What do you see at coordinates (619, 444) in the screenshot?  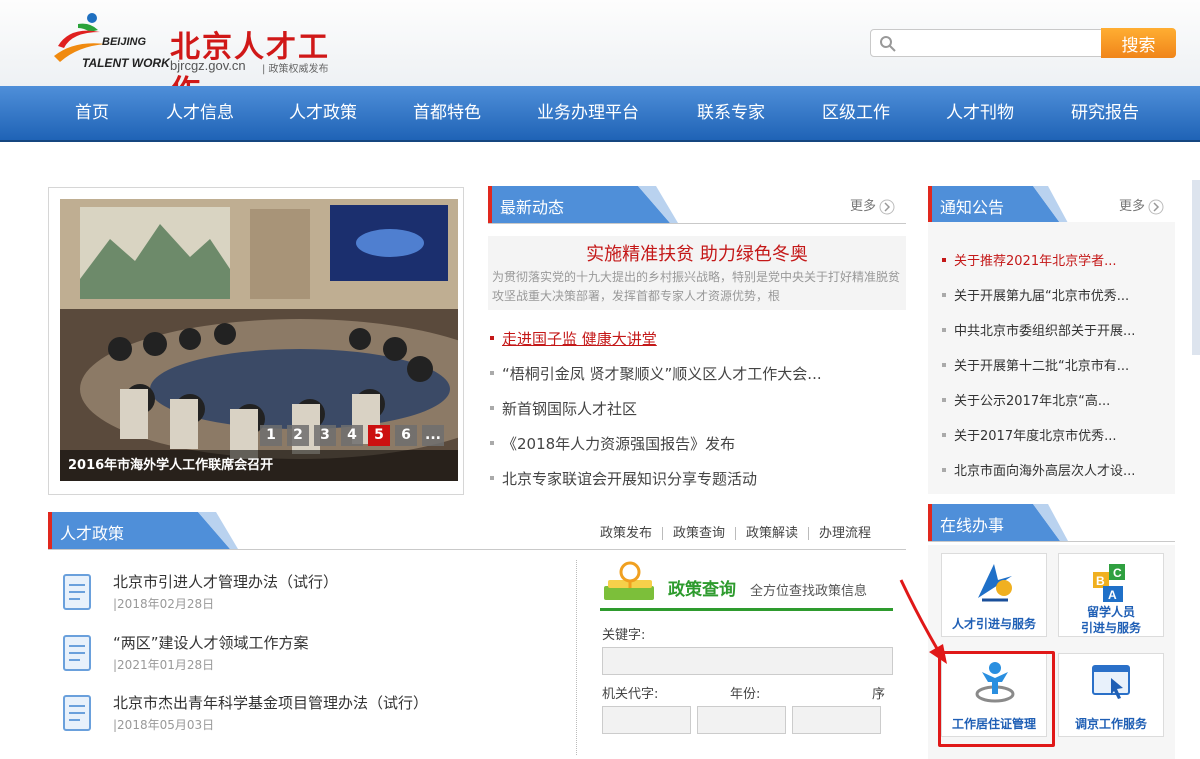 I see `news-item-text: 《2018年人力资源强国报告》发布` at bounding box center [619, 444].